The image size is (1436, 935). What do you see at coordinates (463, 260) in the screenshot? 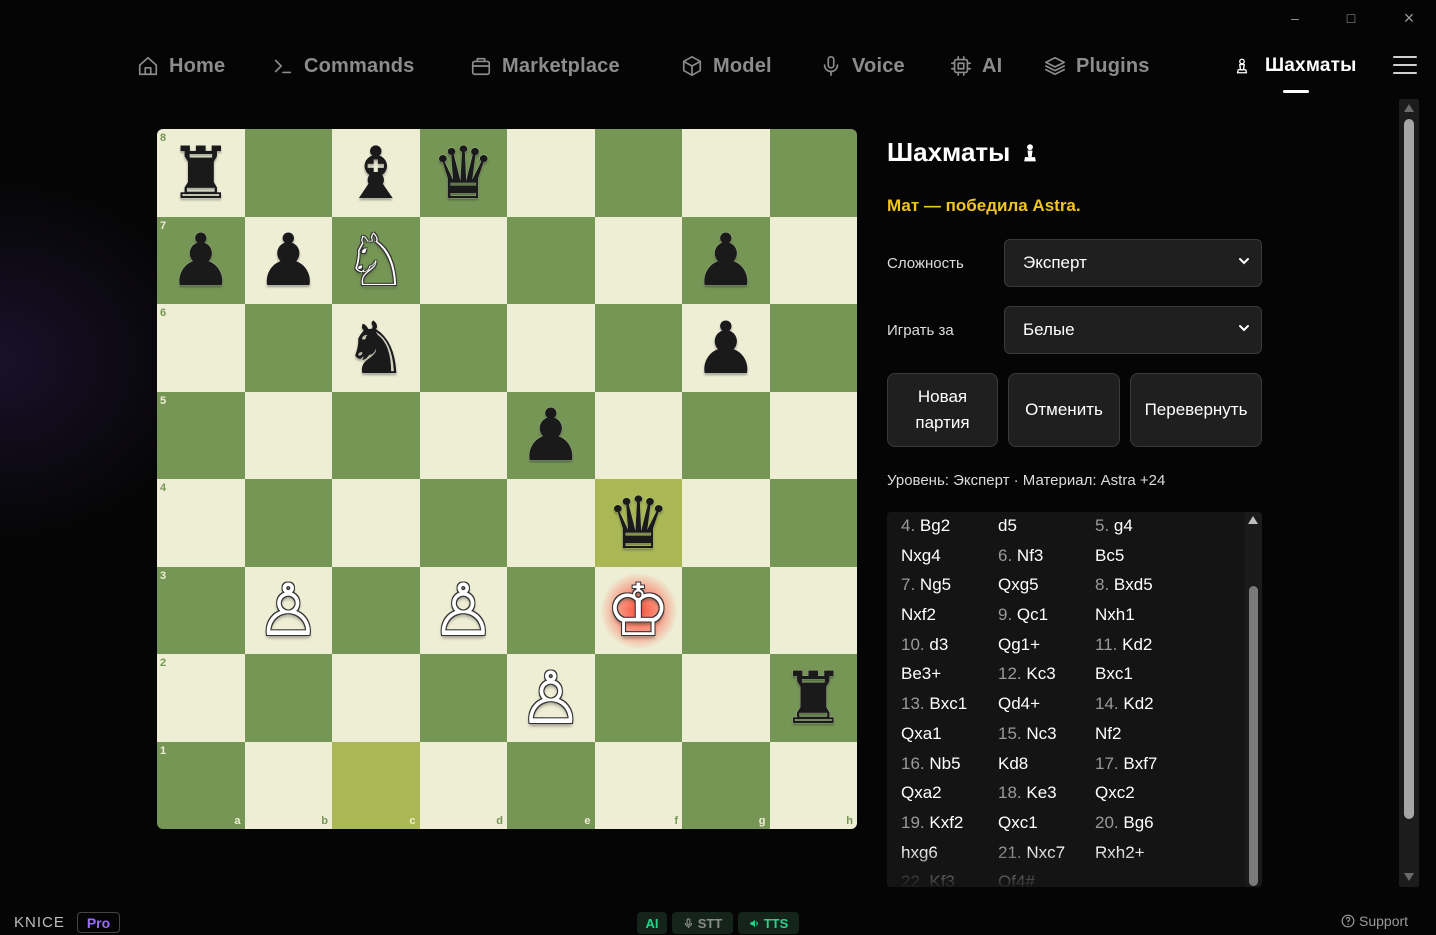
I see `square-d7` at bounding box center [463, 260].